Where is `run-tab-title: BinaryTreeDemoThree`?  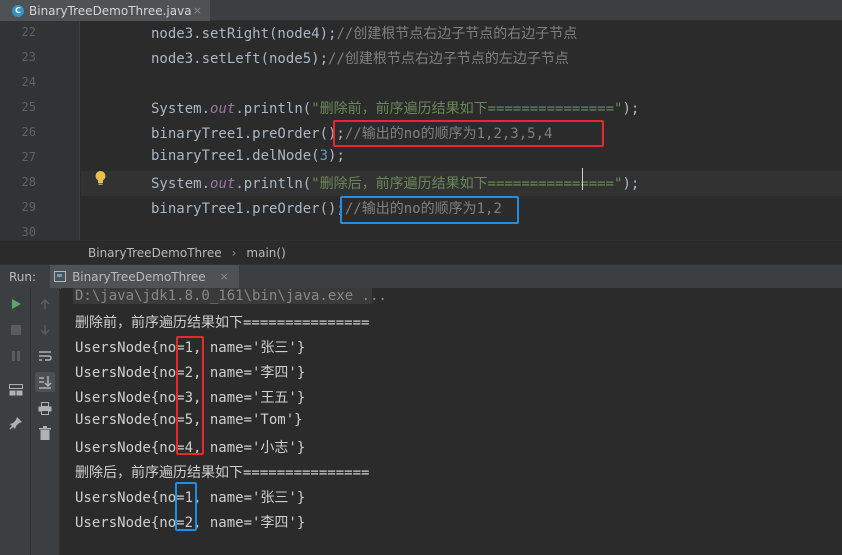 run-tab-title: BinaryTreeDemoThree is located at coordinates (139, 276).